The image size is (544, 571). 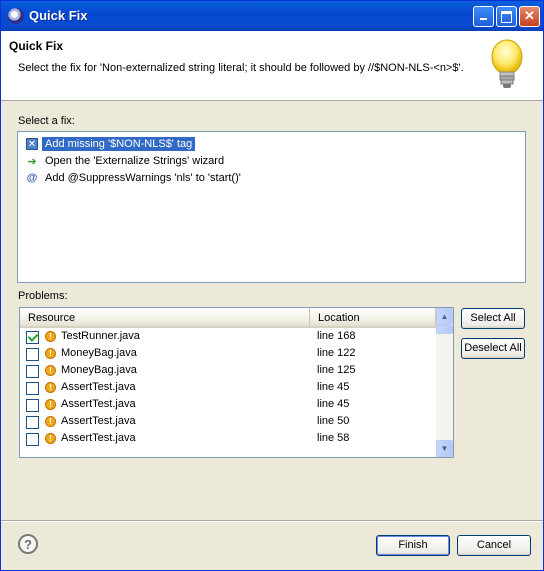 I want to click on column-header-resource: Resource, so click(x=165, y=318).